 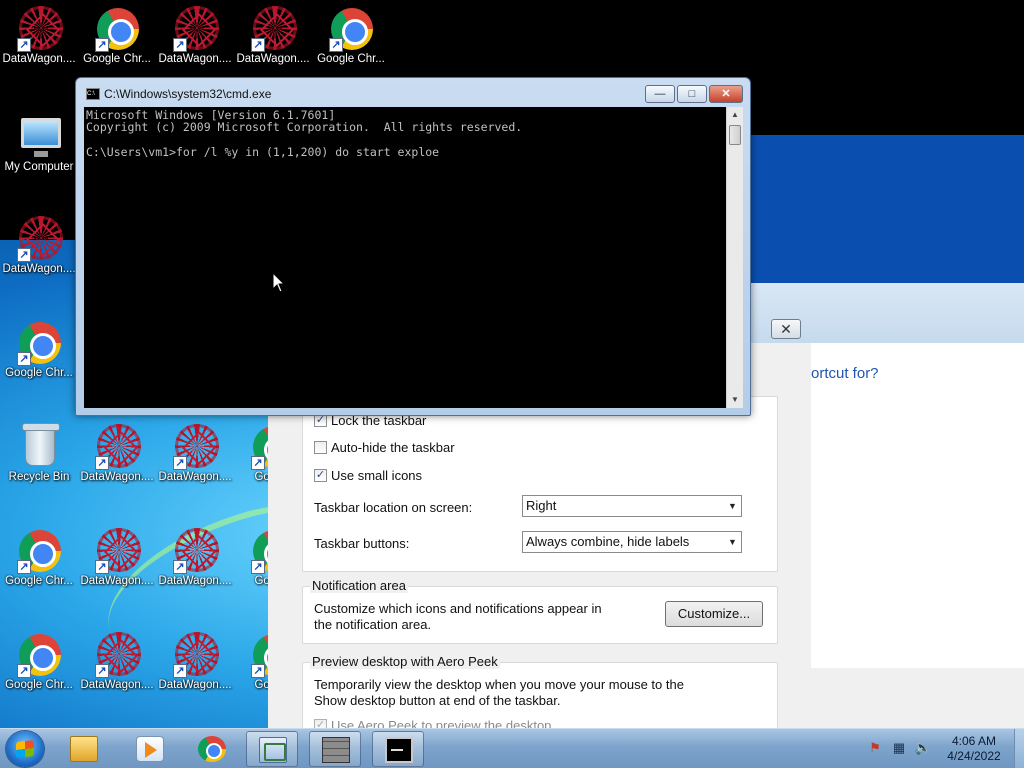 What do you see at coordinates (923, 748) in the screenshot?
I see `volume-icon: 🔈` at bounding box center [923, 748].